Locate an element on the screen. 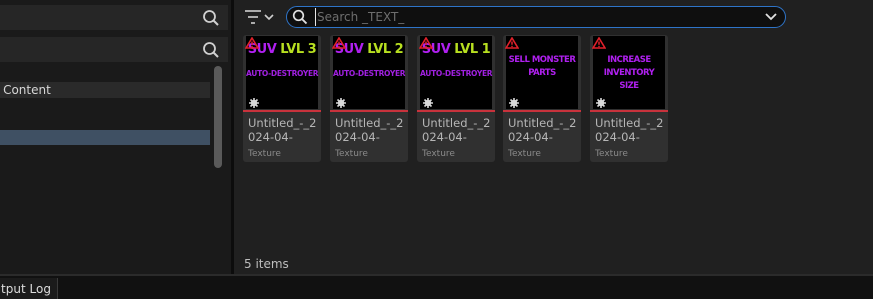 The width and height of the screenshot is (873, 299). thumbnail-text-a: INCREASE INVENTORY SIZE is located at coordinates (629, 73).